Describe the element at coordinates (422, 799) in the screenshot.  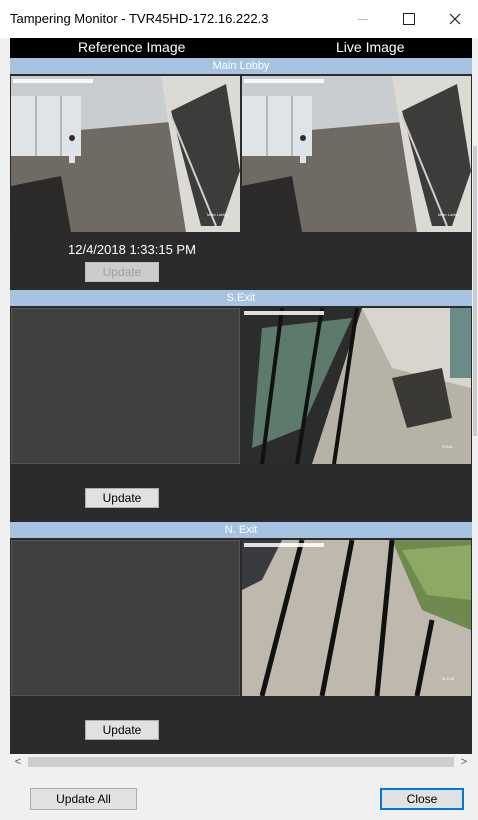
I see `close-button: Close` at that location.